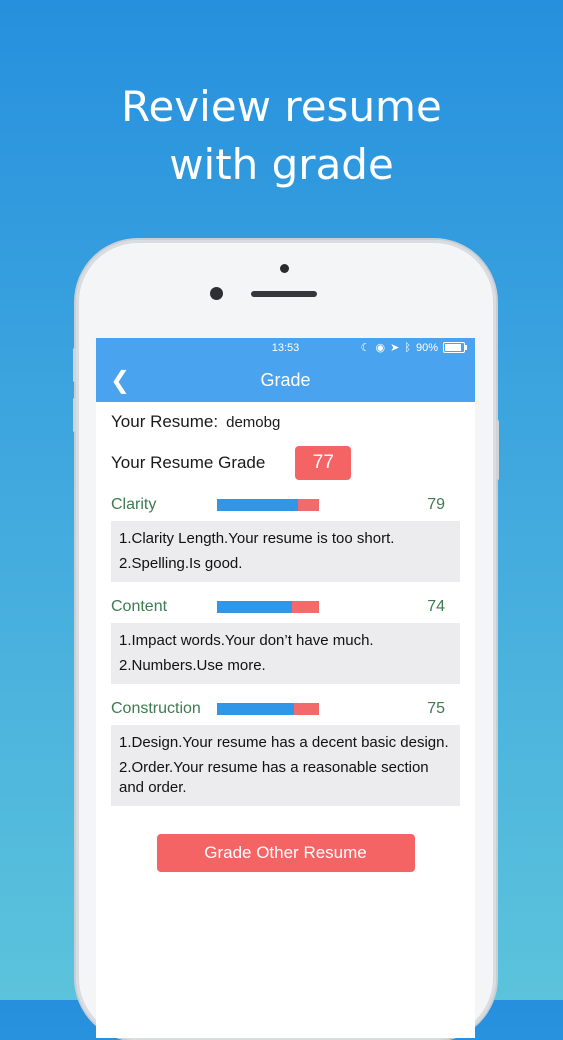 The width and height of the screenshot is (563, 1040). What do you see at coordinates (284, 294) in the screenshot?
I see `earpiece-speaker` at bounding box center [284, 294].